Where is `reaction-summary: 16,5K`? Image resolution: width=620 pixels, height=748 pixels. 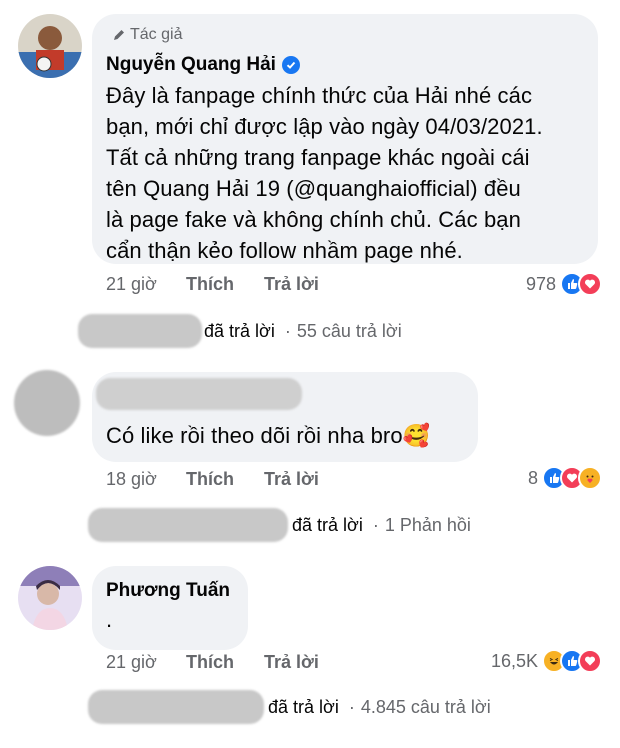
reaction-summary: 16,5K is located at coordinates (546, 661).